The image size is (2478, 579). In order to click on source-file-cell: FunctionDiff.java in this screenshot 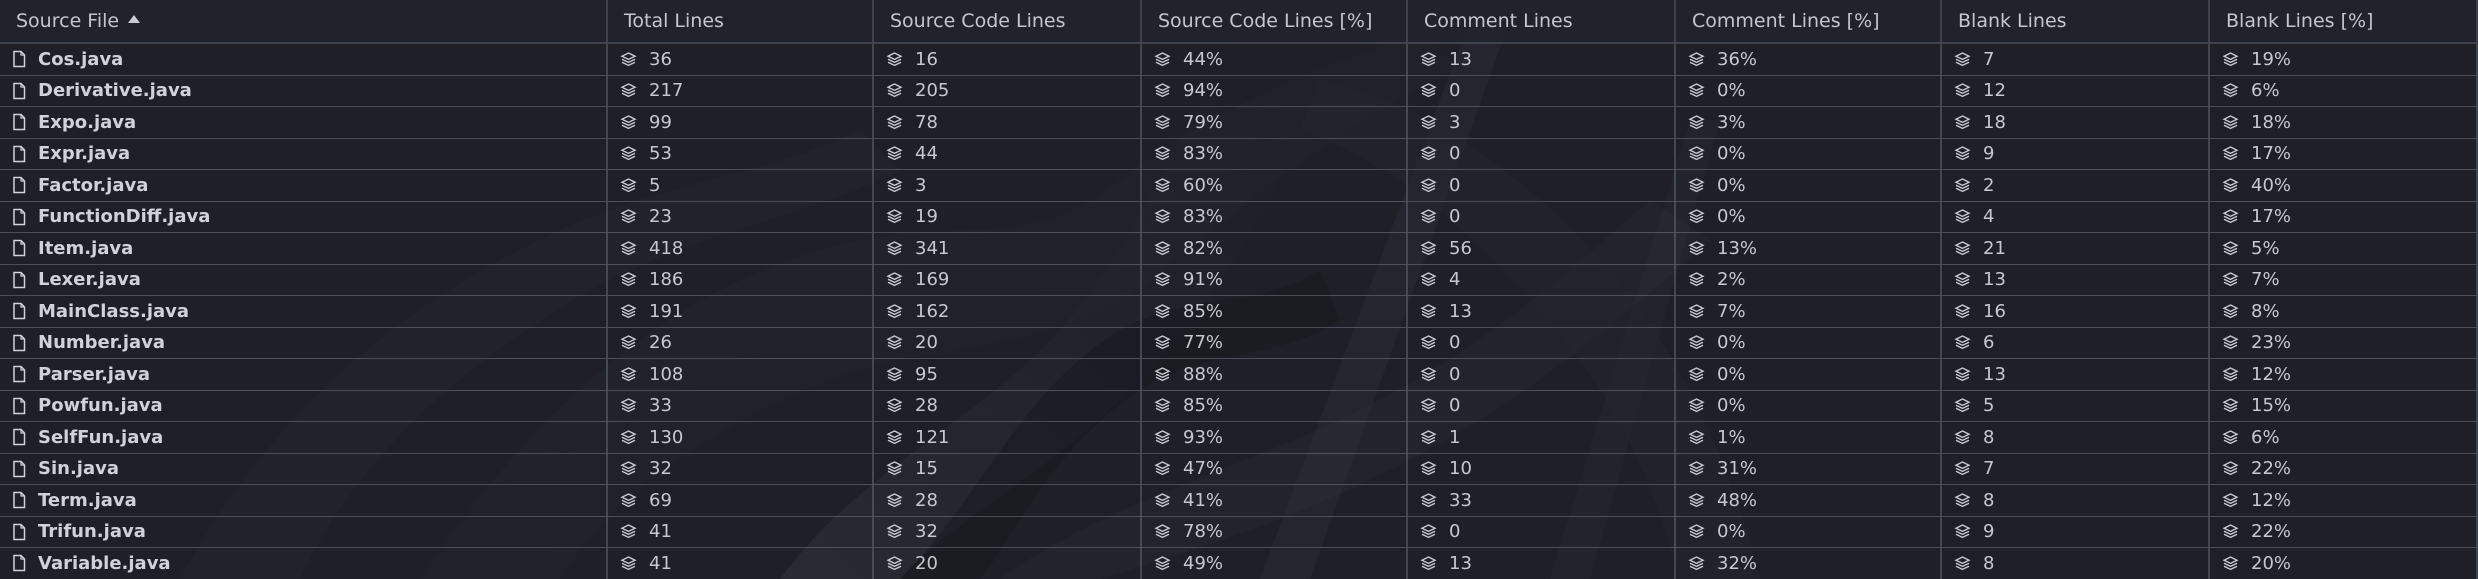, I will do `click(304, 216)`.